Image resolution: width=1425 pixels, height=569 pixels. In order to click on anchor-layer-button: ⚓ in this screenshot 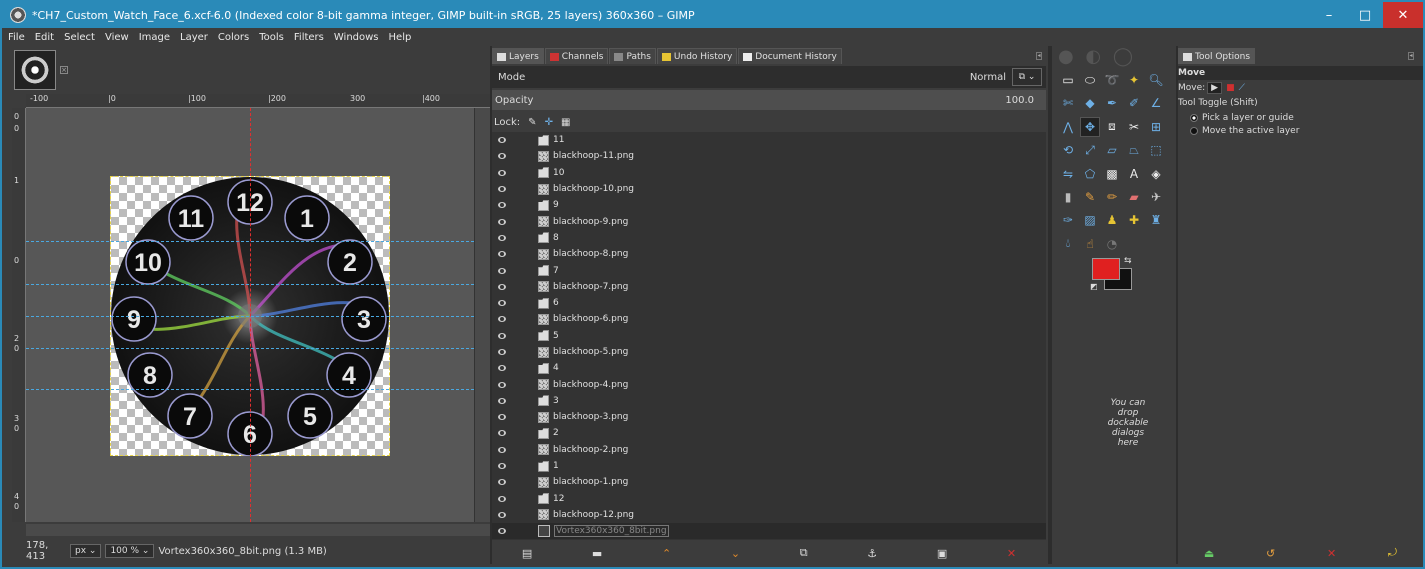, I will do `click(872, 553)`.